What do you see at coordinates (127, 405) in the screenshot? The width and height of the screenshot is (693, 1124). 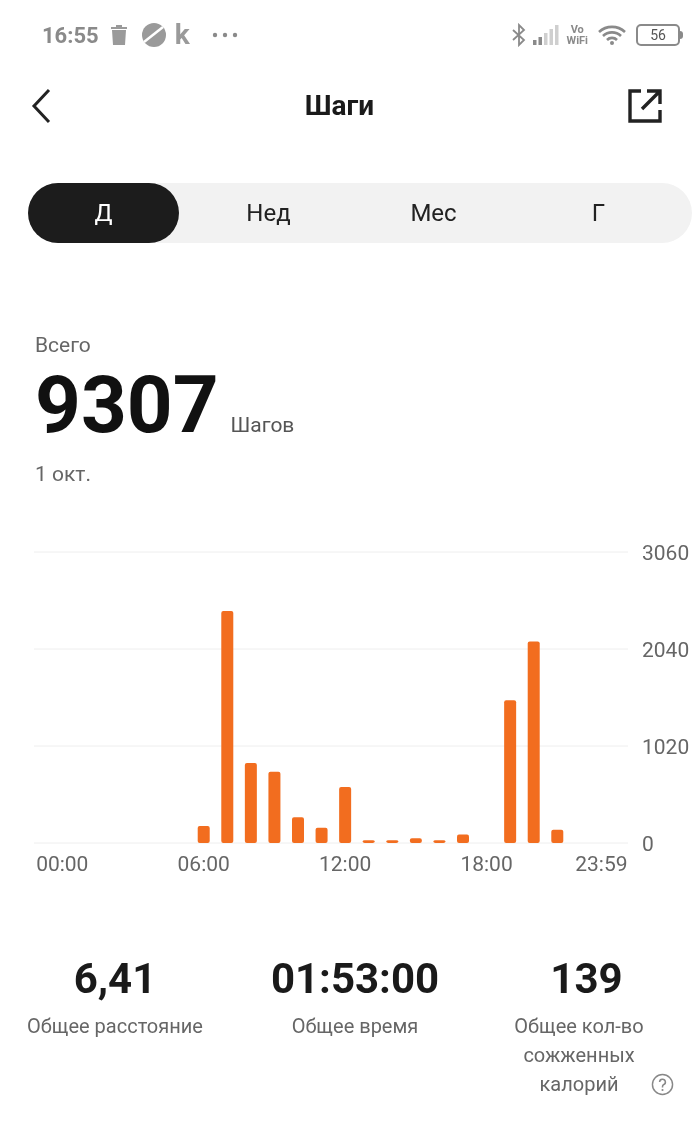 I see `total-steps: 9307` at bounding box center [127, 405].